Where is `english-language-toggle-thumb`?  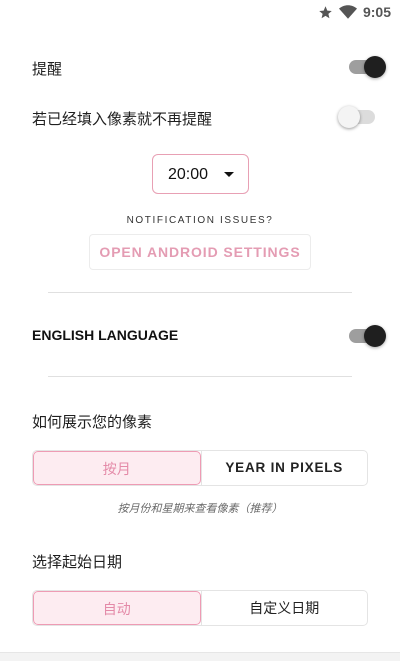 english-language-toggle-thumb is located at coordinates (375, 336).